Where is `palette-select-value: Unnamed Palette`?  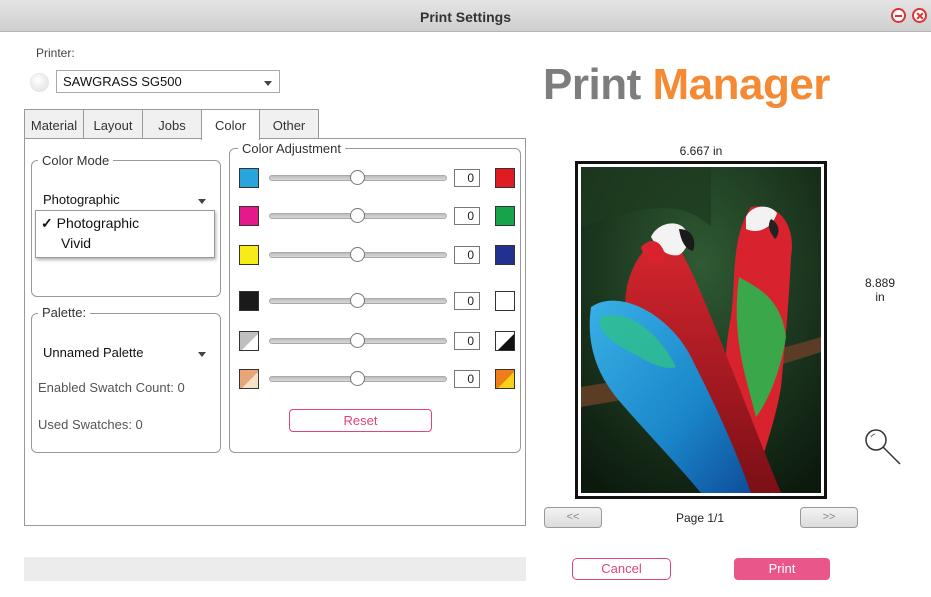 palette-select-value: Unnamed Palette is located at coordinates (93, 352).